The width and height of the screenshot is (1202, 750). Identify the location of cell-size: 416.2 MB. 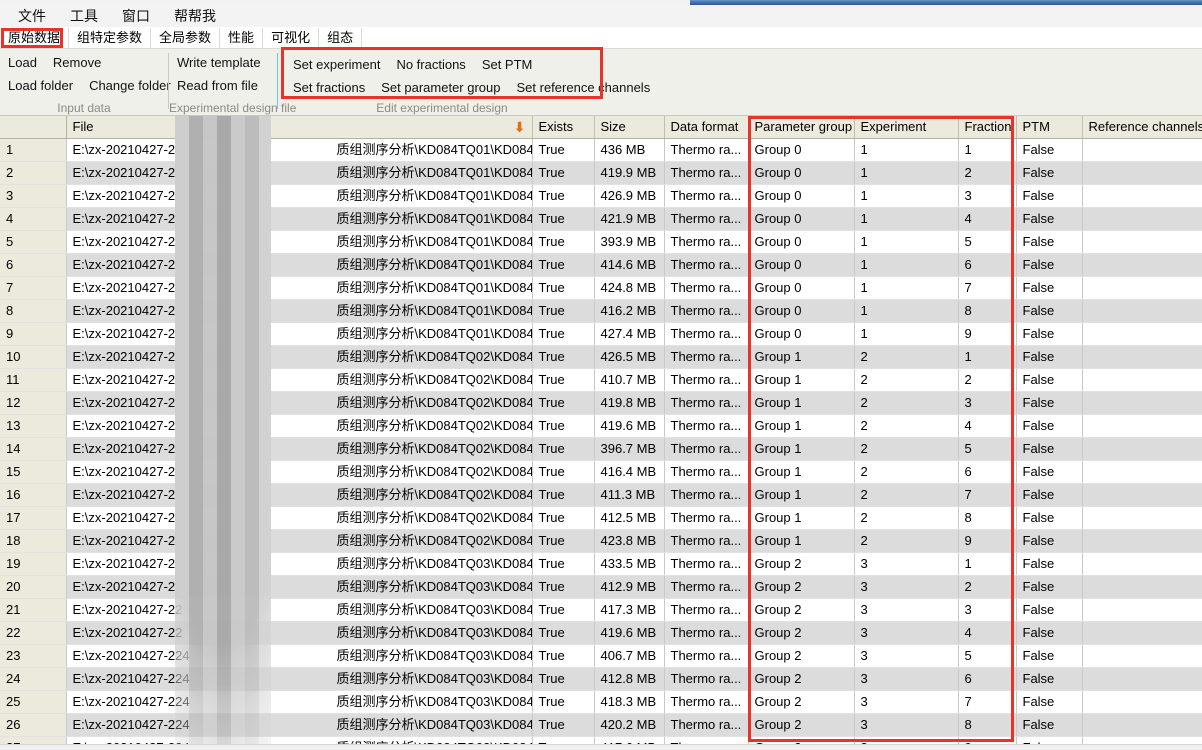
(629, 311).